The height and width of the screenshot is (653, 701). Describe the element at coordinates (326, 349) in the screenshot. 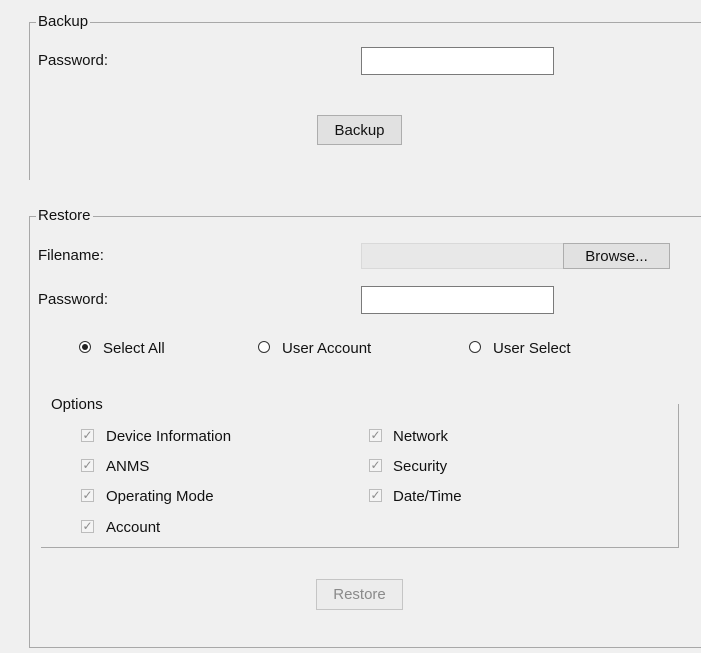

I see `radio-user-account-label: User Account` at that location.